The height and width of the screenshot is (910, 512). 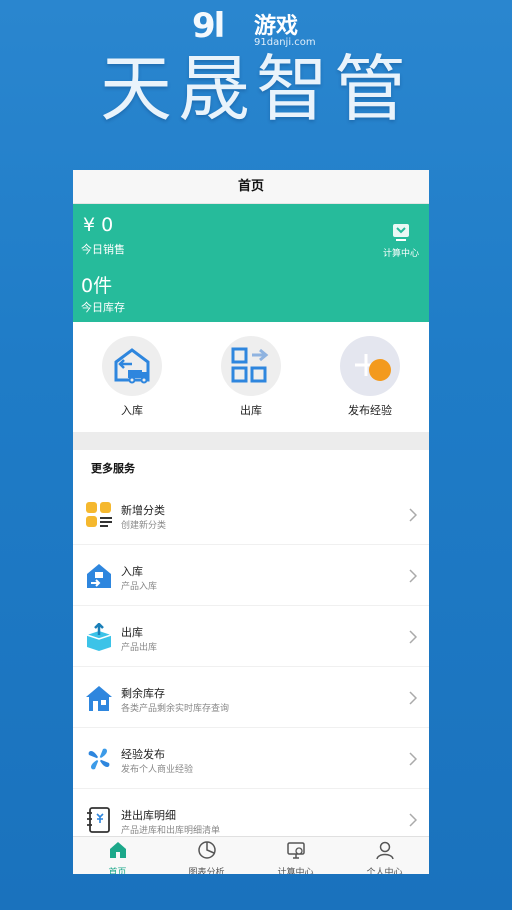 What do you see at coordinates (143, 693) in the screenshot?
I see `list-item-title: 剩余库存` at bounding box center [143, 693].